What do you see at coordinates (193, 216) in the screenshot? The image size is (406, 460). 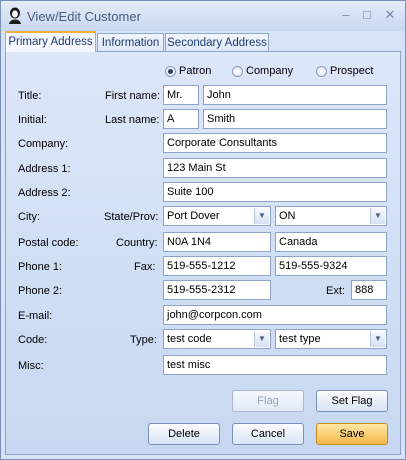 I see `city-value: Port Dover` at bounding box center [193, 216].